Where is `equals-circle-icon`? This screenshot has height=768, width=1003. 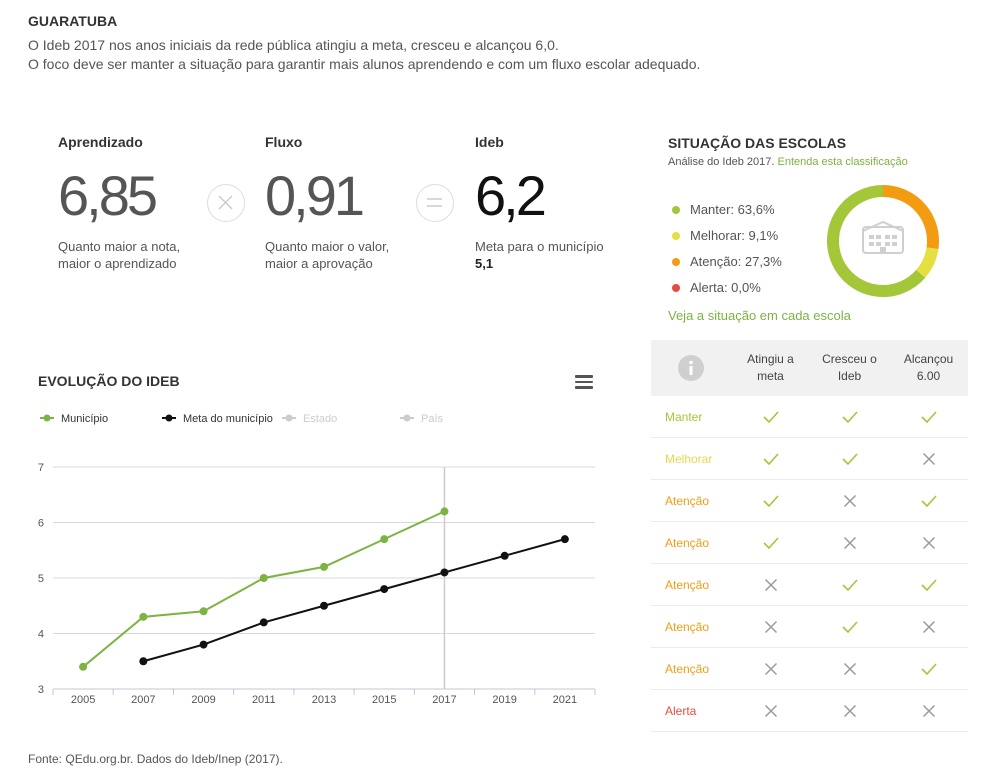
equals-circle-icon is located at coordinates (435, 203).